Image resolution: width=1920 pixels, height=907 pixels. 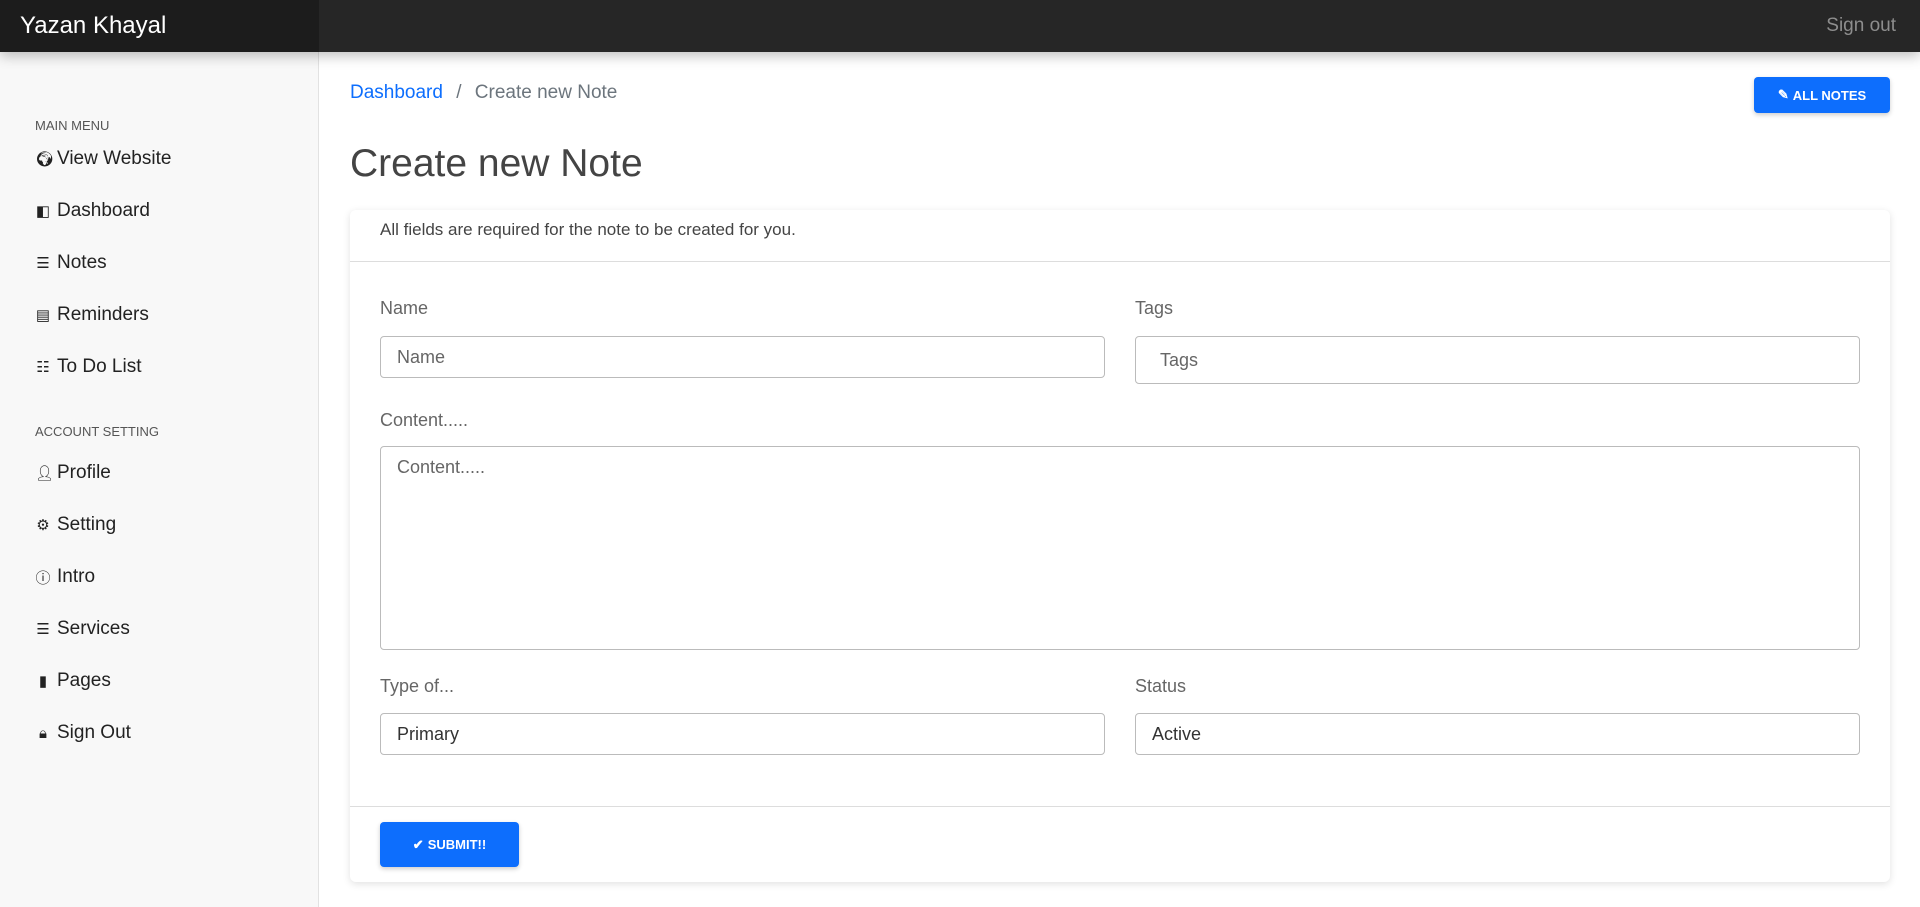 What do you see at coordinates (43, 263) in the screenshot?
I see `list-icon: ☰` at bounding box center [43, 263].